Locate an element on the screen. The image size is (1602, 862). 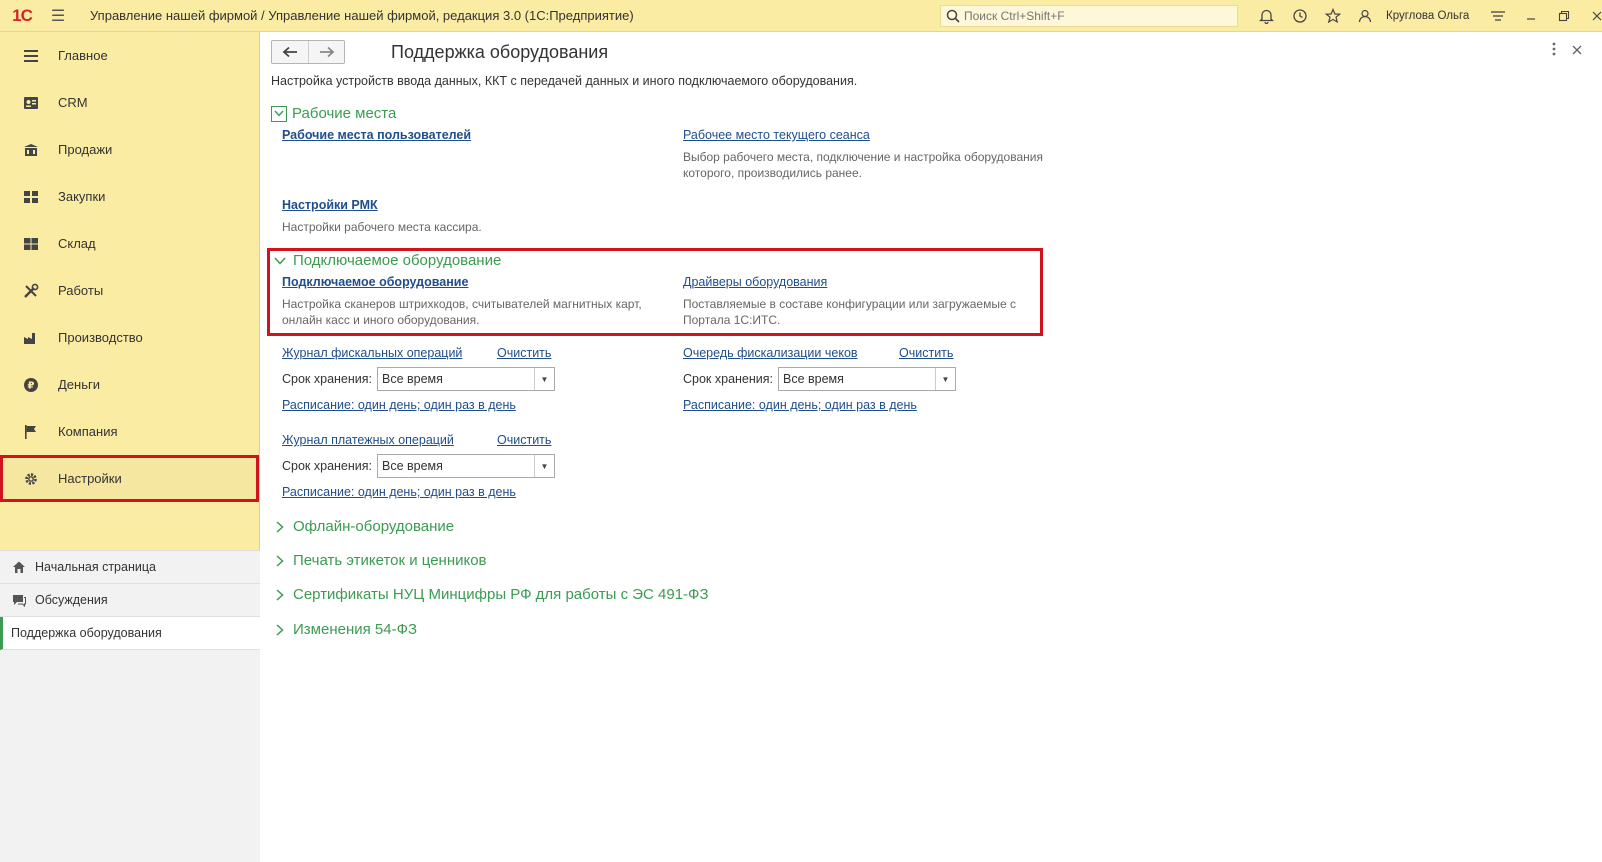
chevron-right-icon is located at coordinates (280, 561).